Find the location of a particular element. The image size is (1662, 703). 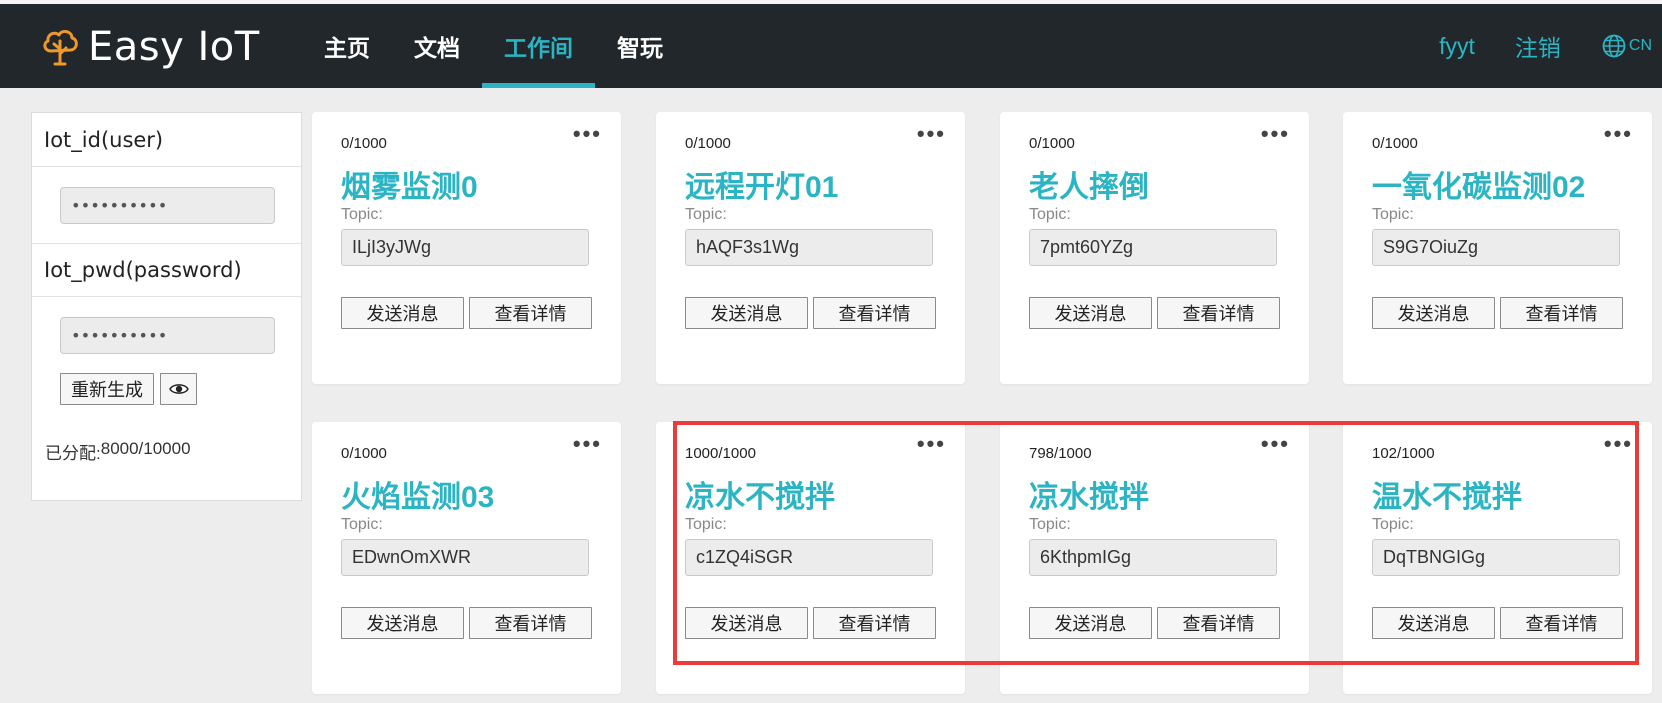

topic-field: 6KthpmIGg is located at coordinates (1153, 557).